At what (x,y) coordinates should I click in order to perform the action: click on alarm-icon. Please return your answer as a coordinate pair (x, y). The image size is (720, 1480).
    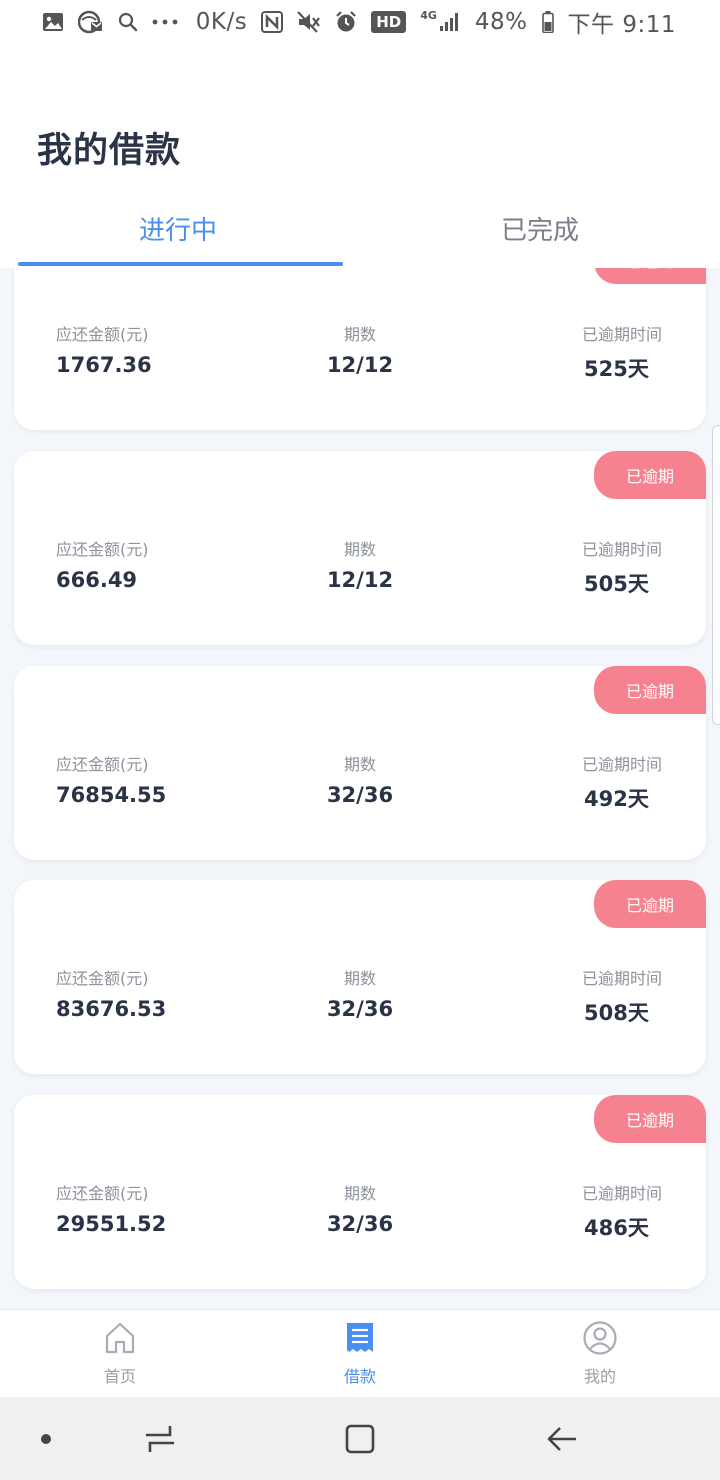
    Looking at the image, I should click on (346, 22).